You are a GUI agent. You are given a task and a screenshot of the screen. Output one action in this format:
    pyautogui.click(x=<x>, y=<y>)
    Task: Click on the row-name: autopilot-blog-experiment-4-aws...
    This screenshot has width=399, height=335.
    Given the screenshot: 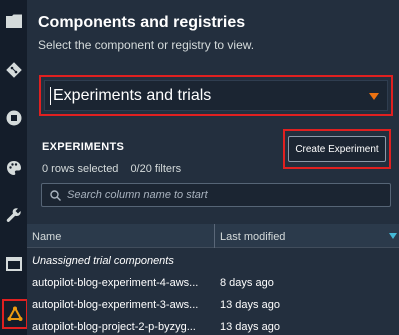 What is the action you would take?
    pyautogui.click(x=115, y=283)
    